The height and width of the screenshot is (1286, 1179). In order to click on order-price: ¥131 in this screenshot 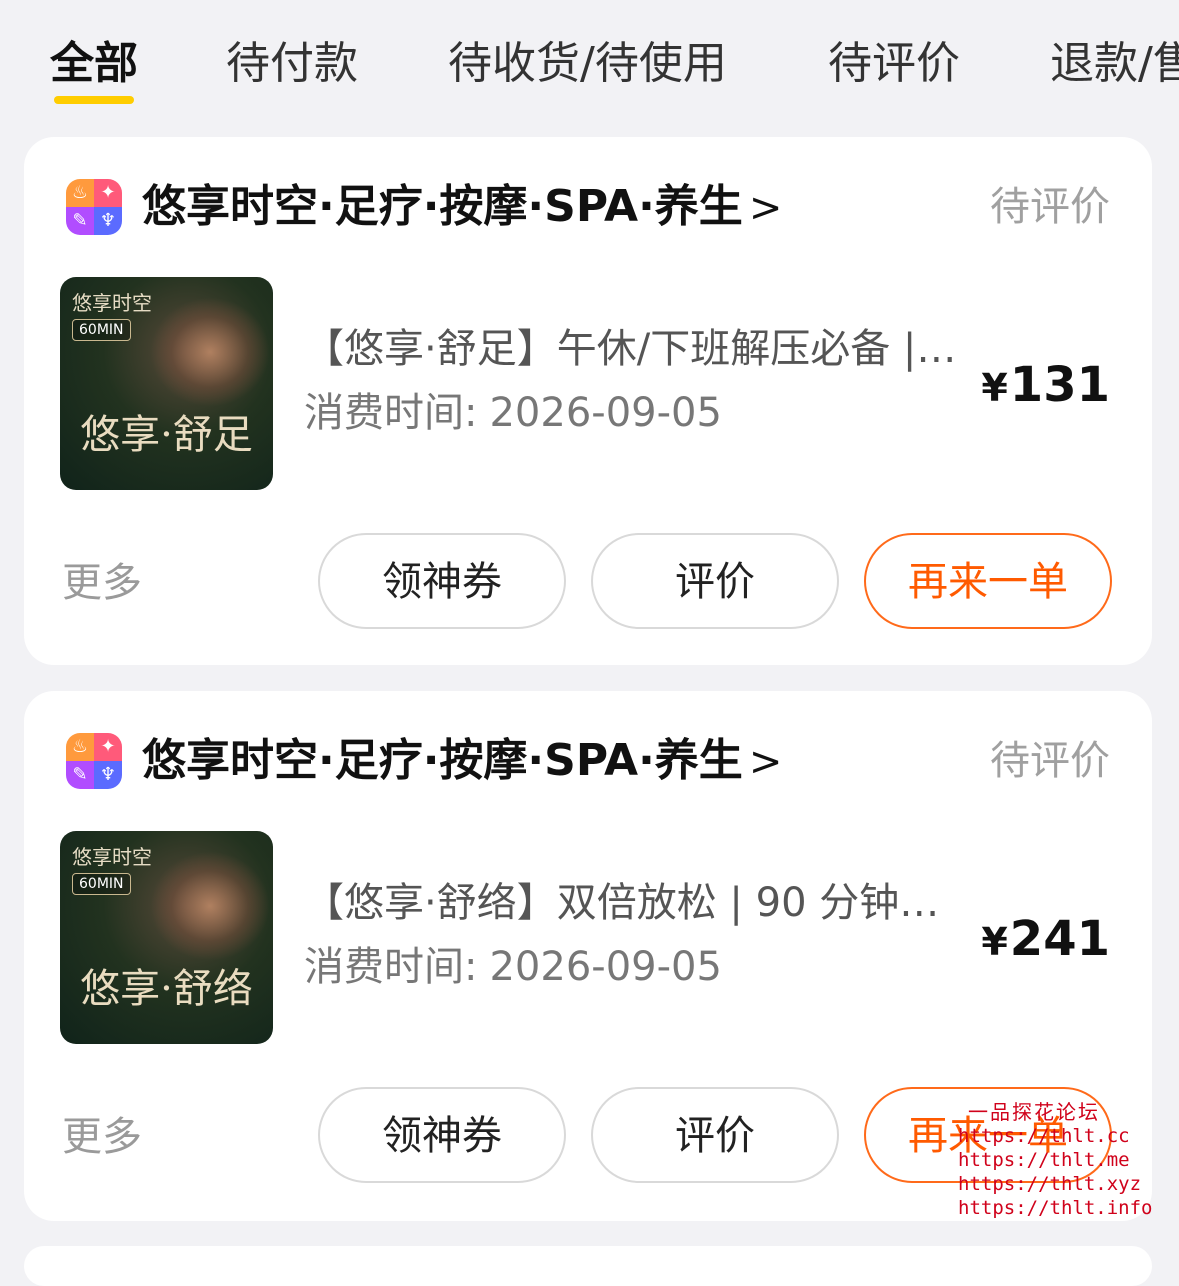, I will do `click(1045, 386)`.